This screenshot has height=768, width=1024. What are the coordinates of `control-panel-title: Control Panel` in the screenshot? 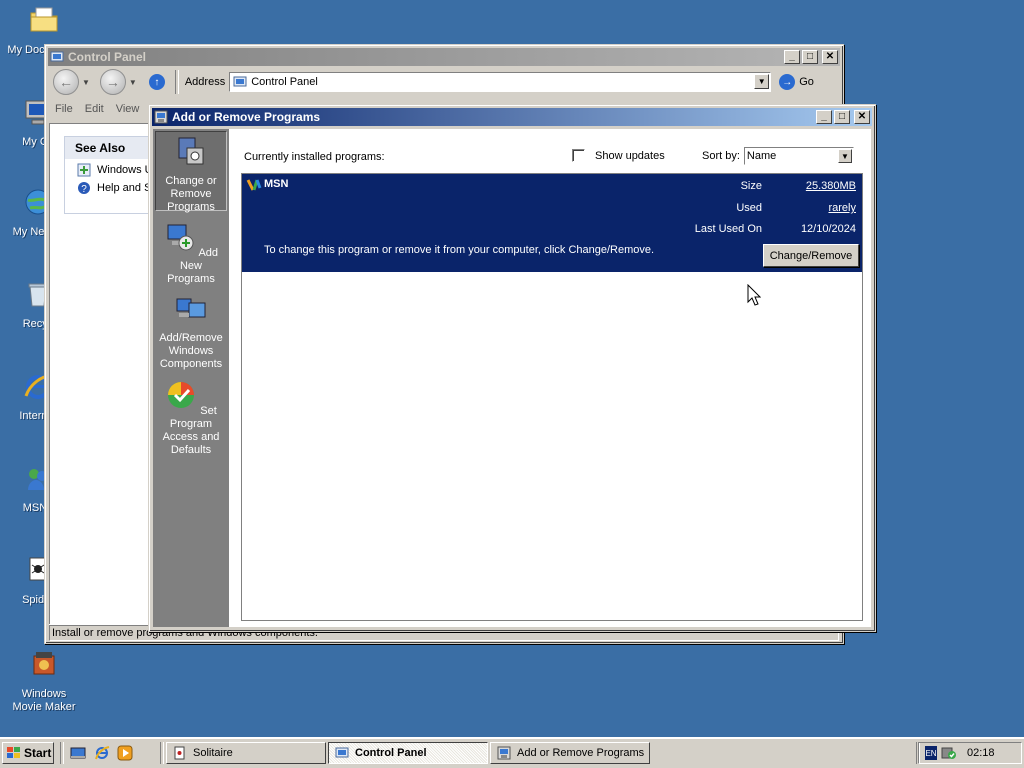 It's located at (107, 57).